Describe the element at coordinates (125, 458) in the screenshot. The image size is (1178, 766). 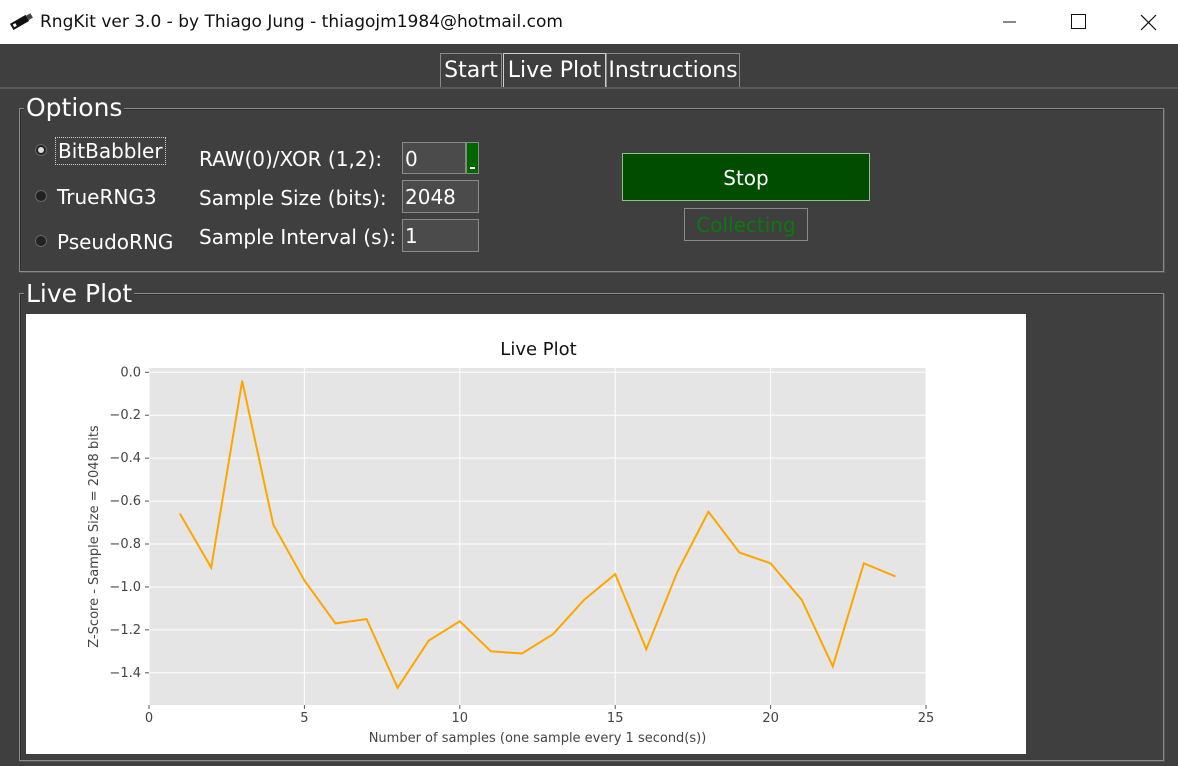
I see `y-tick-label: −0.4` at that location.